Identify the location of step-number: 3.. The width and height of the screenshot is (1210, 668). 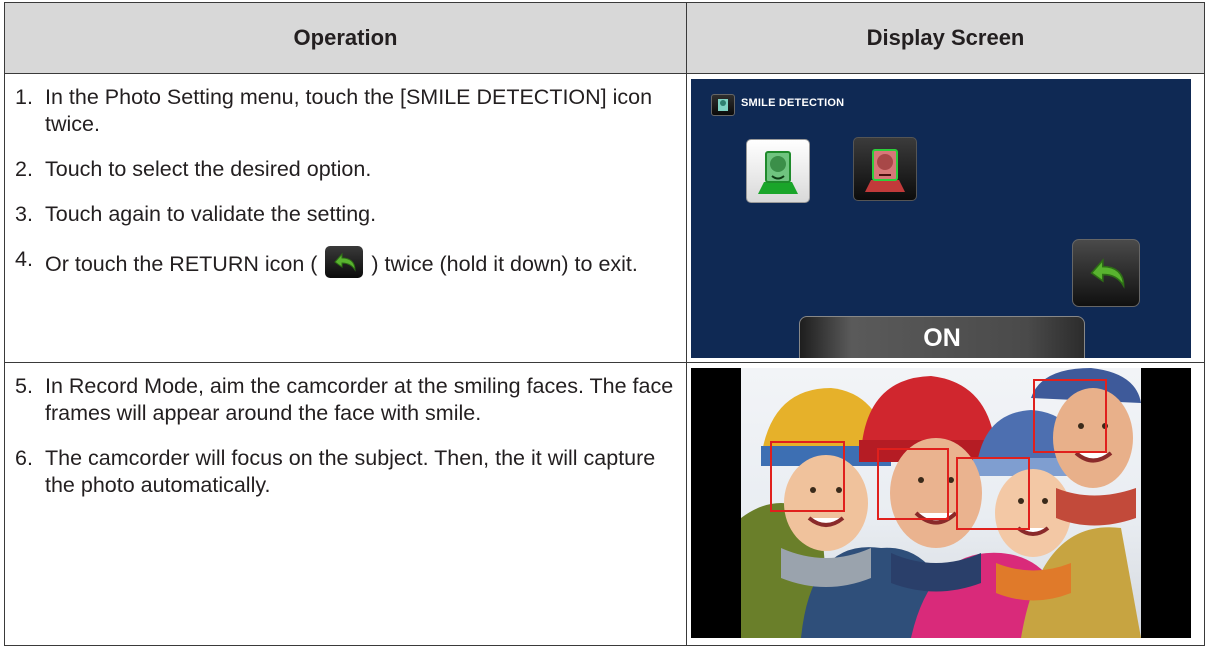
(24, 214).